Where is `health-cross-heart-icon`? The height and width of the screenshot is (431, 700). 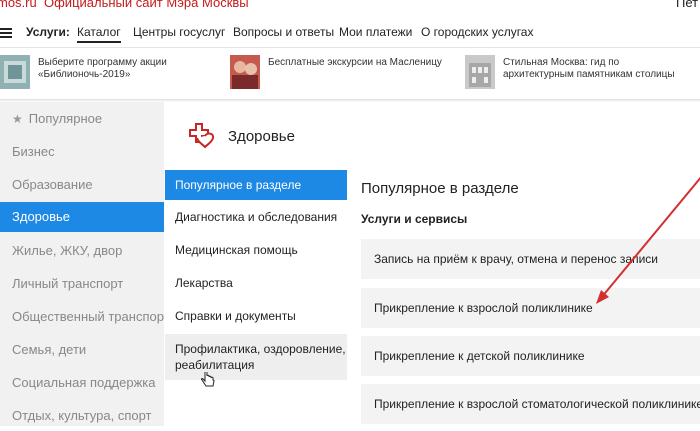 health-cross-heart-icon is located at coordinates (202, 136).